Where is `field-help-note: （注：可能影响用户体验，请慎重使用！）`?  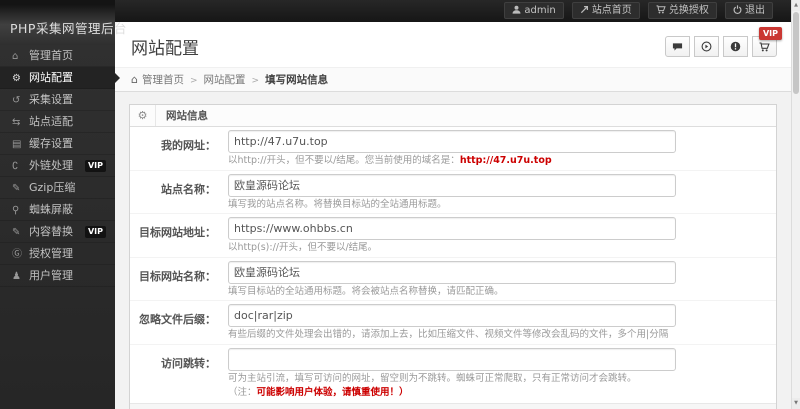
field-help-note: （注：可能影响用户体验，请慎重使用！） is located at coordinates (318, 392).